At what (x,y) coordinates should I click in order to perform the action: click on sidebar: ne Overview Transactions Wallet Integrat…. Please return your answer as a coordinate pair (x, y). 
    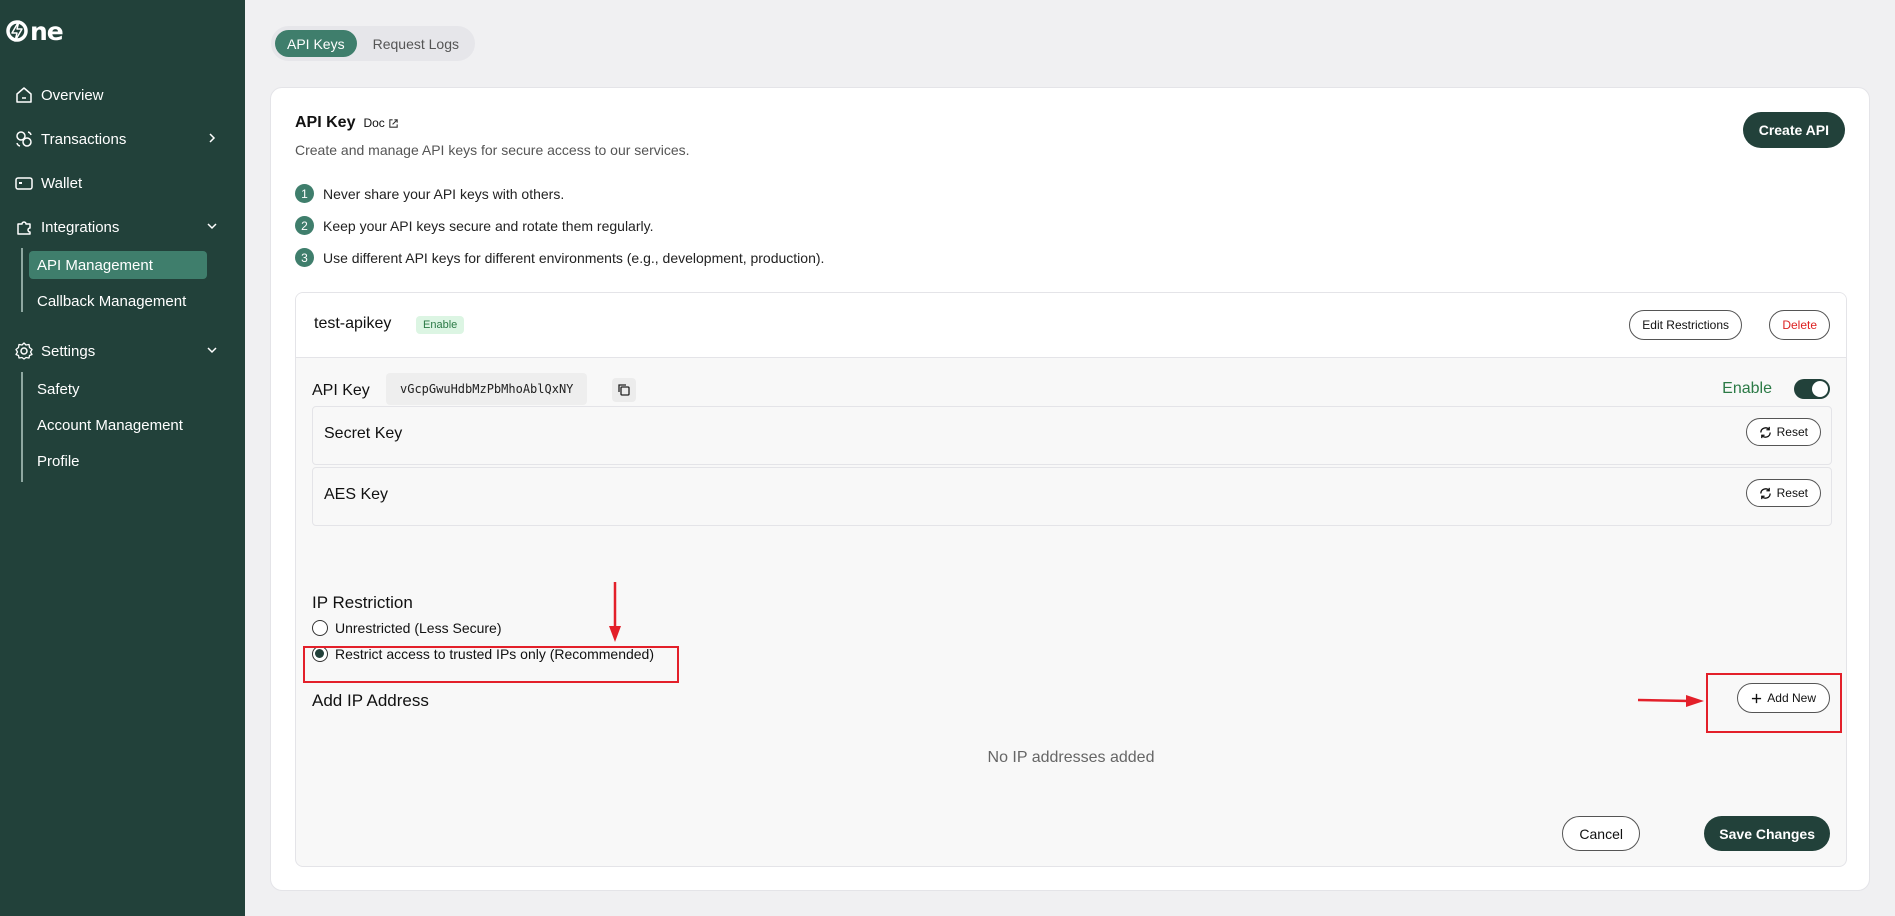
    Looking at the image, I should click on (122, 458).